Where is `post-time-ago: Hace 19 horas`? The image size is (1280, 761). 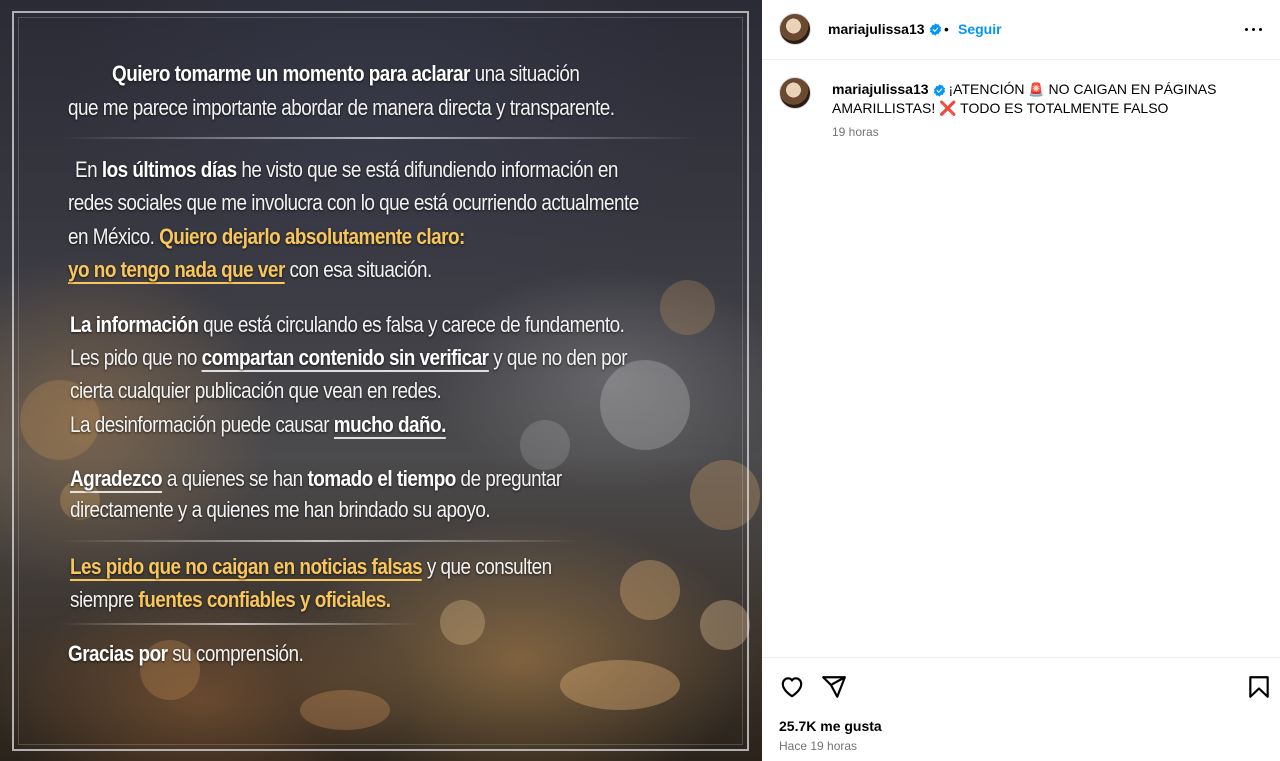 post-time-ago: Hace 19 horas is located at coordinates (818, 746).